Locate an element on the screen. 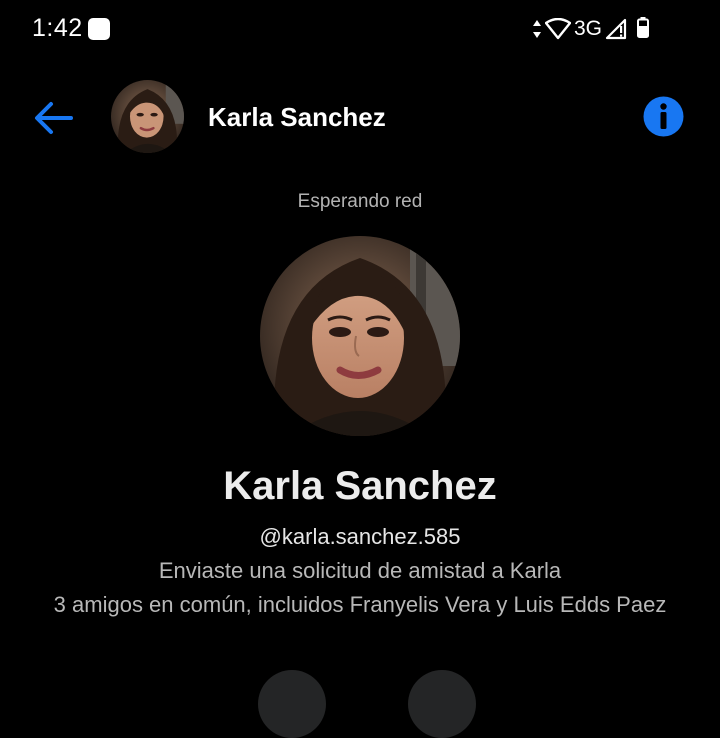 This screenshot has width=720, height=738. status-icons: 3G is located at coordinates (592, 29).